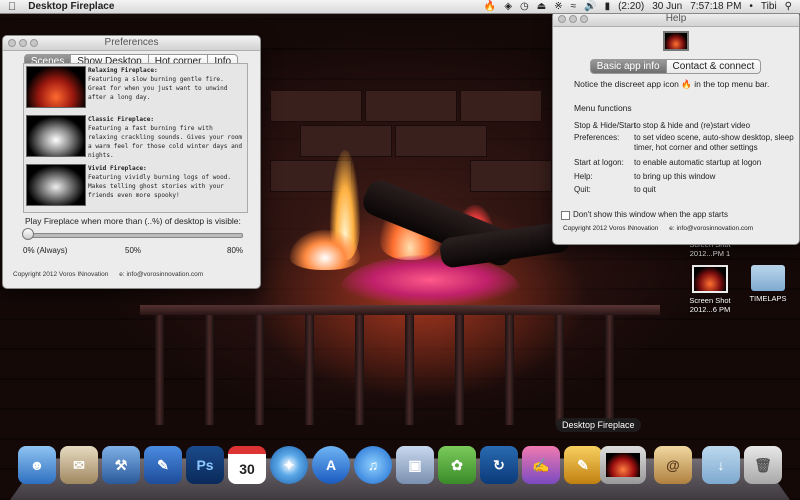 Image resolution: width=800 pixels, height=500 pixels. Describe the element at coordinates (490, 6) in the screenshot. I see `fireplace-menu-icon: 🔥` at that location.